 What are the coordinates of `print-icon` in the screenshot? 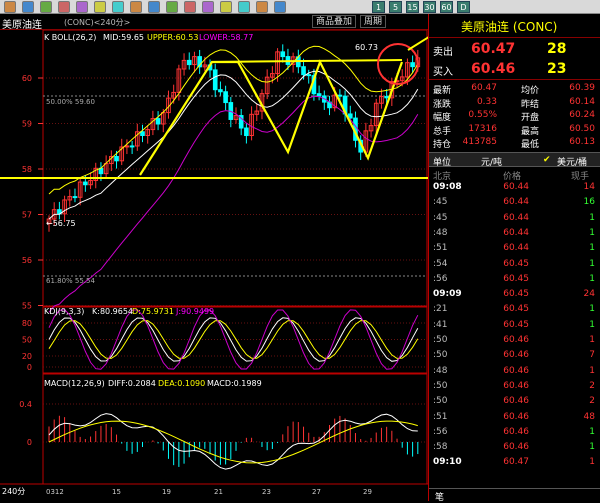 It's located at (244, 7).